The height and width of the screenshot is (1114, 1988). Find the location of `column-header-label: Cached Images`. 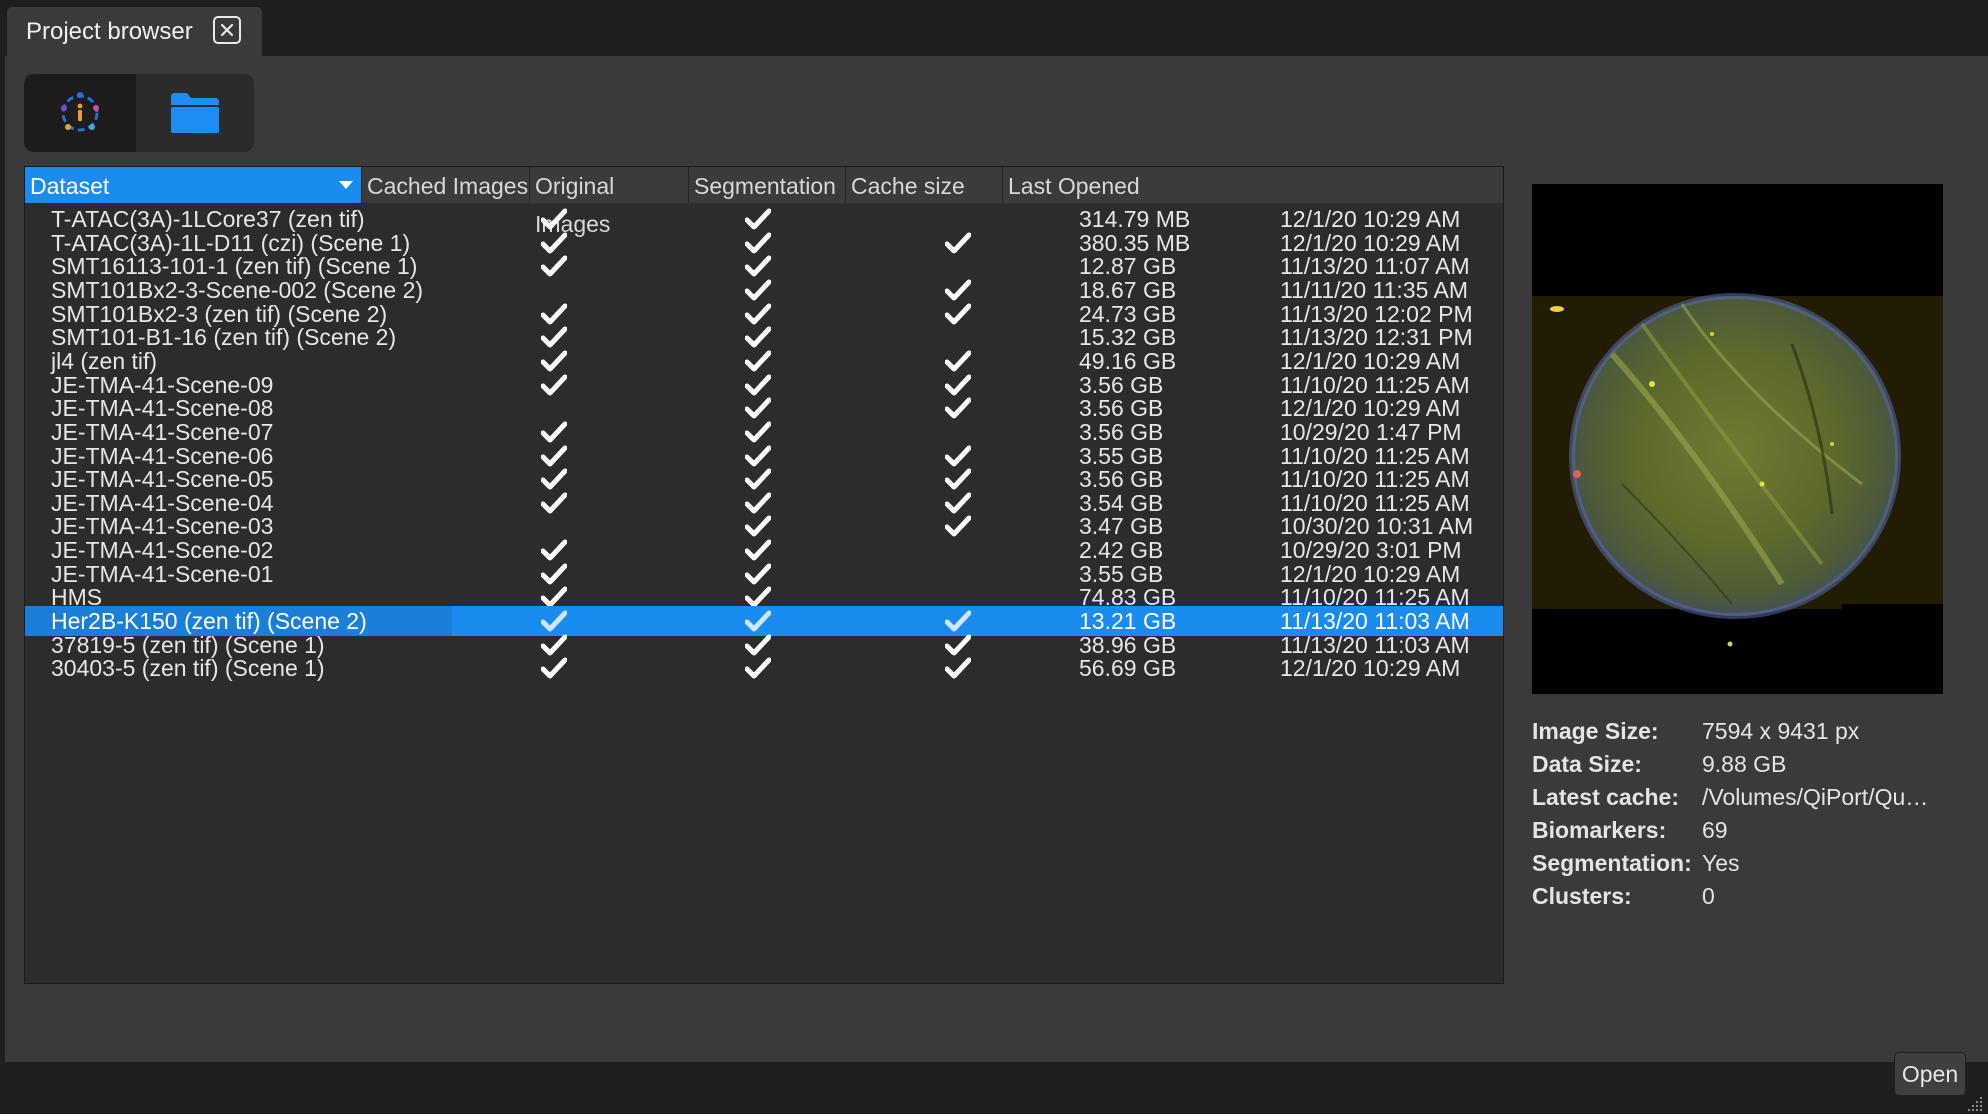

column-header-label: Cached Images is located at coordinates (448, 186).